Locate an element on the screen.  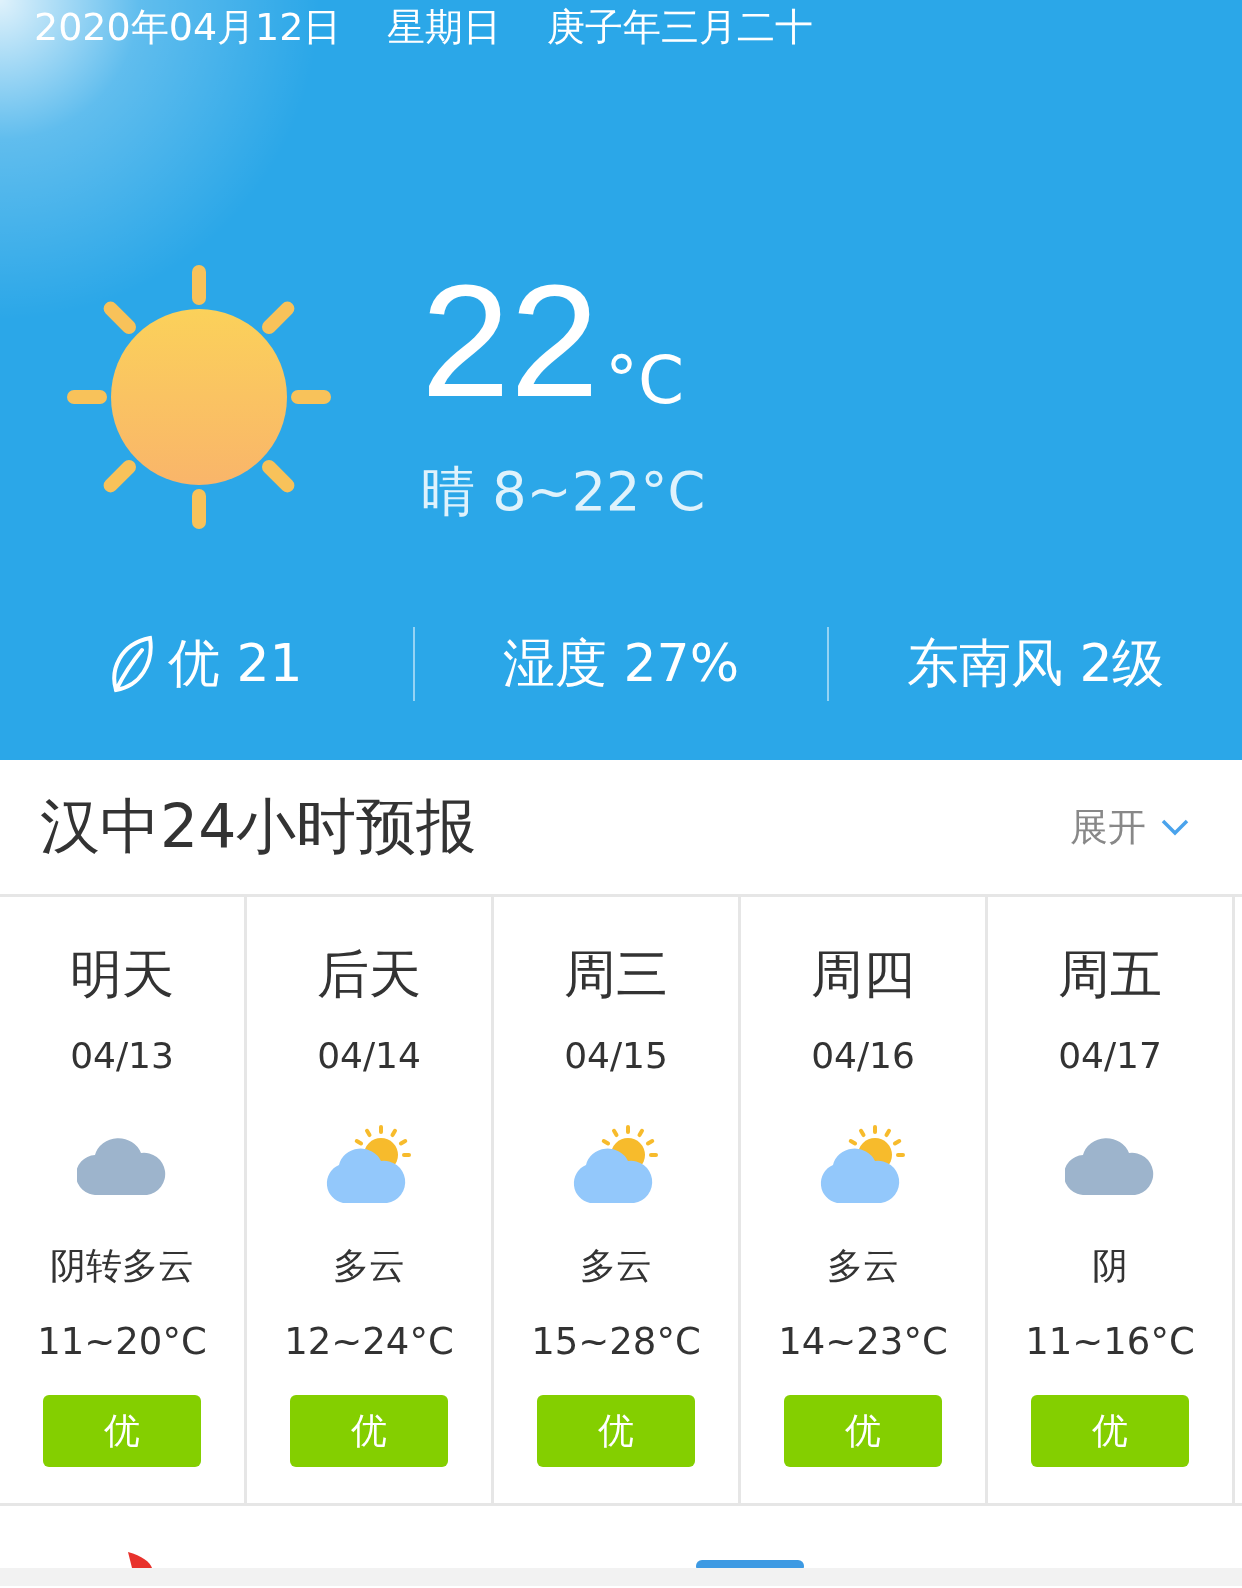
temperature-range: 12~24°C is located at coordinates (369, 1342).